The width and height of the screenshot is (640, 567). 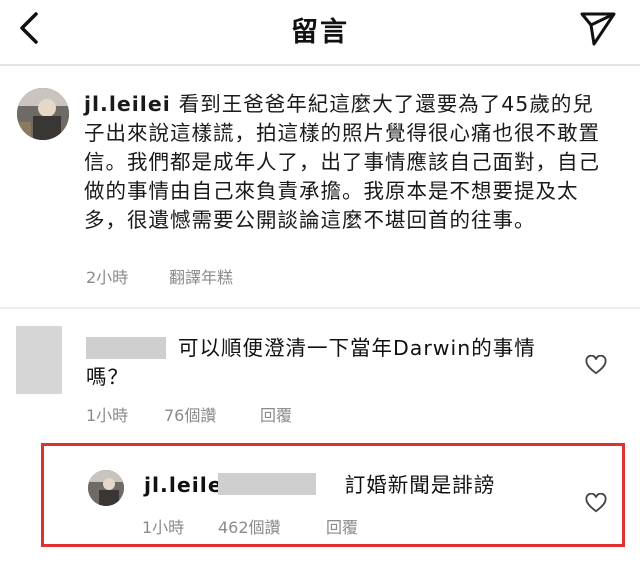 I want to click on caption-time: 2小時, so click(x=107, y=277).